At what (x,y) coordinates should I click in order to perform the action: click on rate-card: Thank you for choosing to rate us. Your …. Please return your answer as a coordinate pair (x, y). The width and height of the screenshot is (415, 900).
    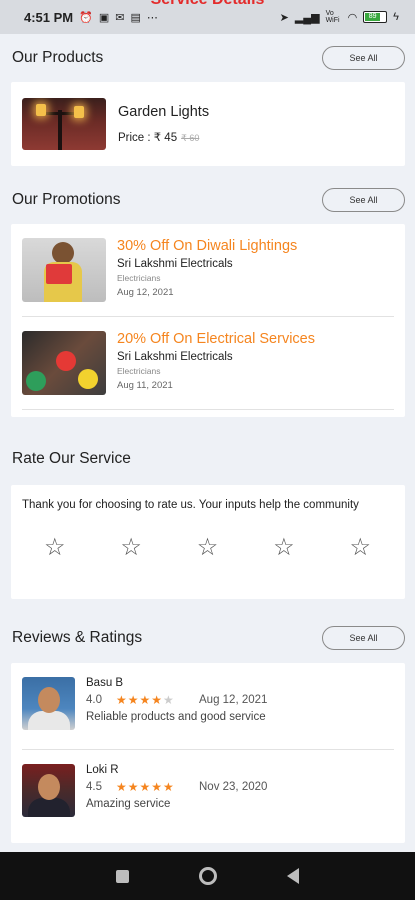
    Looking at the image, I should click on (208, 542).